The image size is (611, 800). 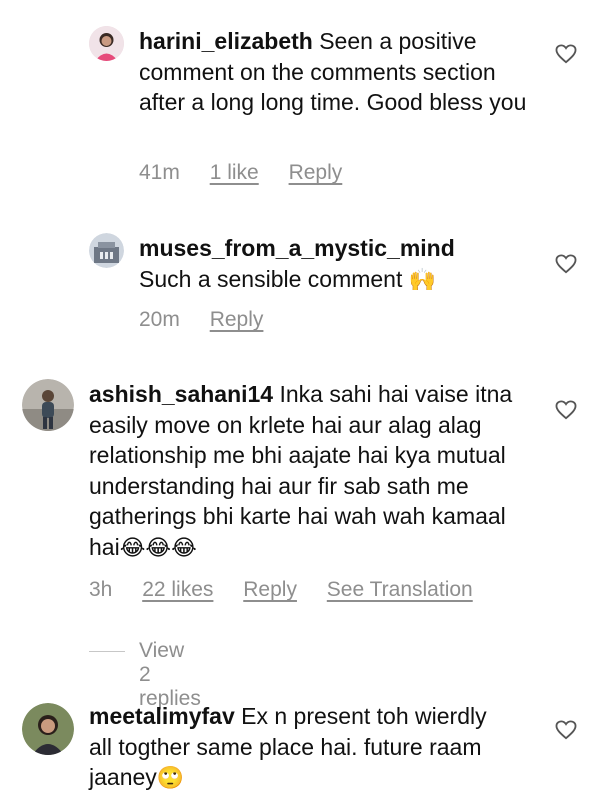 I want to click on comment-body: Such a sensible comment, so click(x=274, y=278).